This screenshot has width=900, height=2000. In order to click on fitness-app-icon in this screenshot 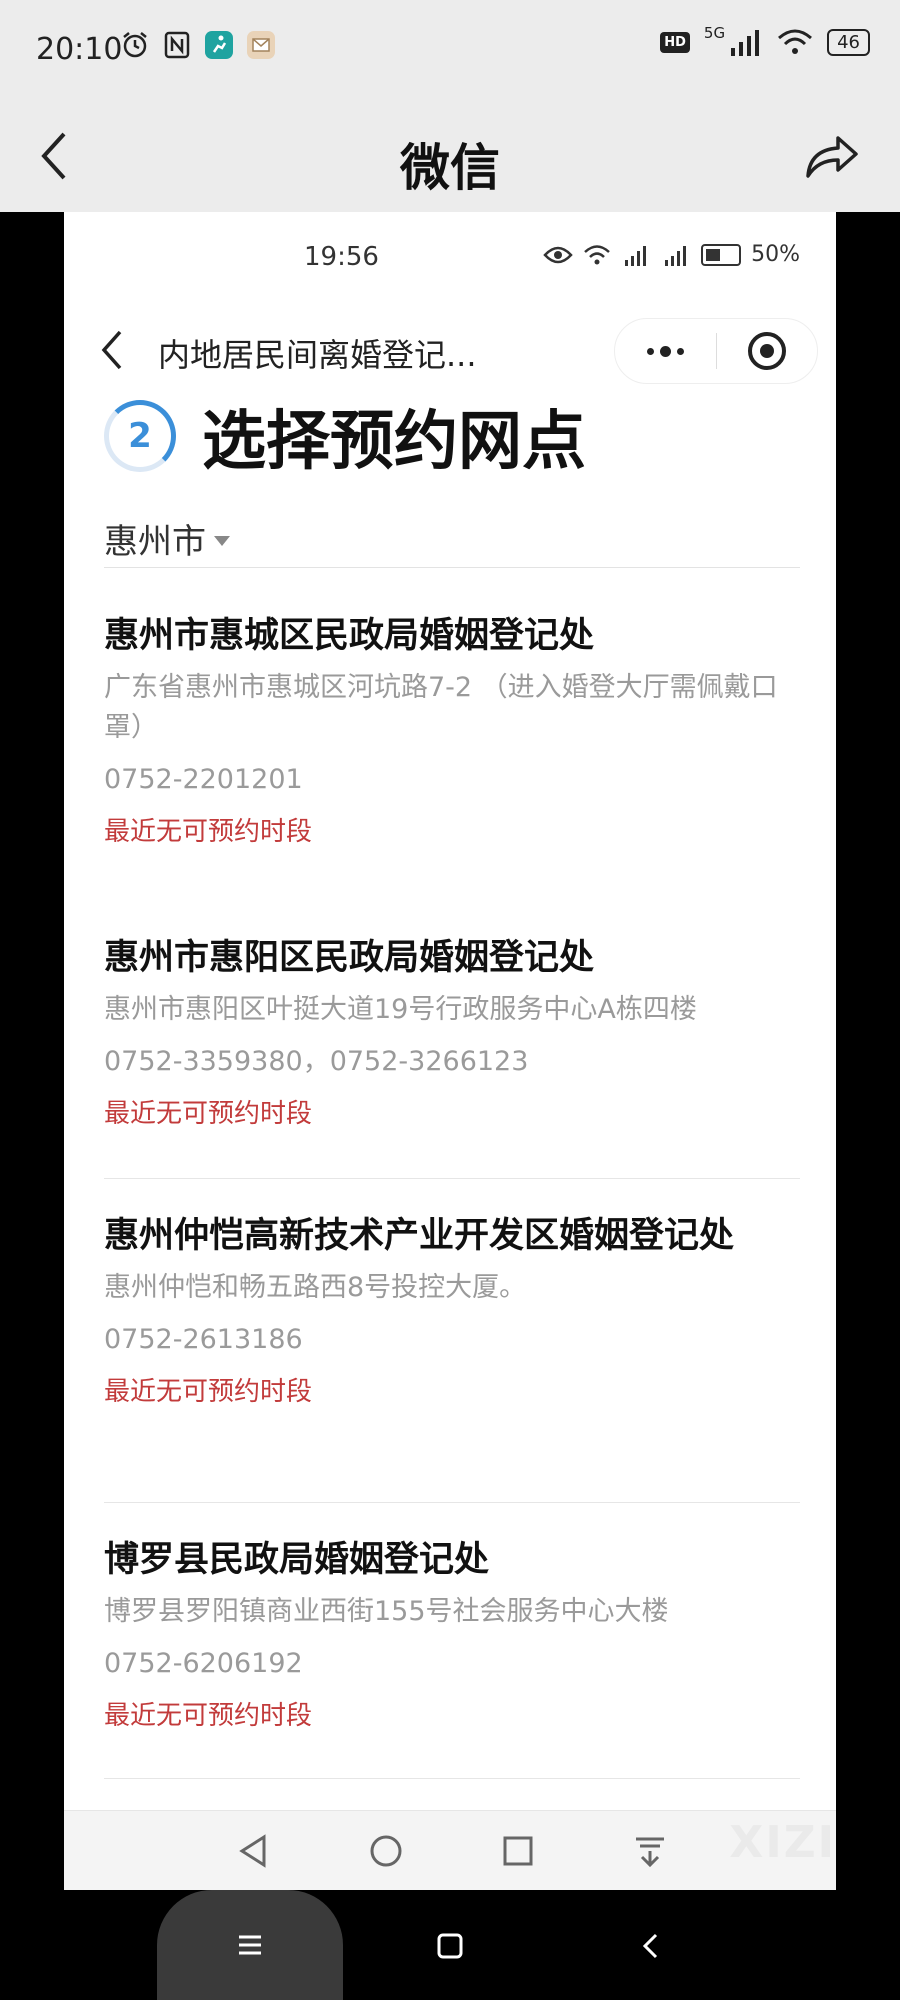, I will do `click(219, 45)`.